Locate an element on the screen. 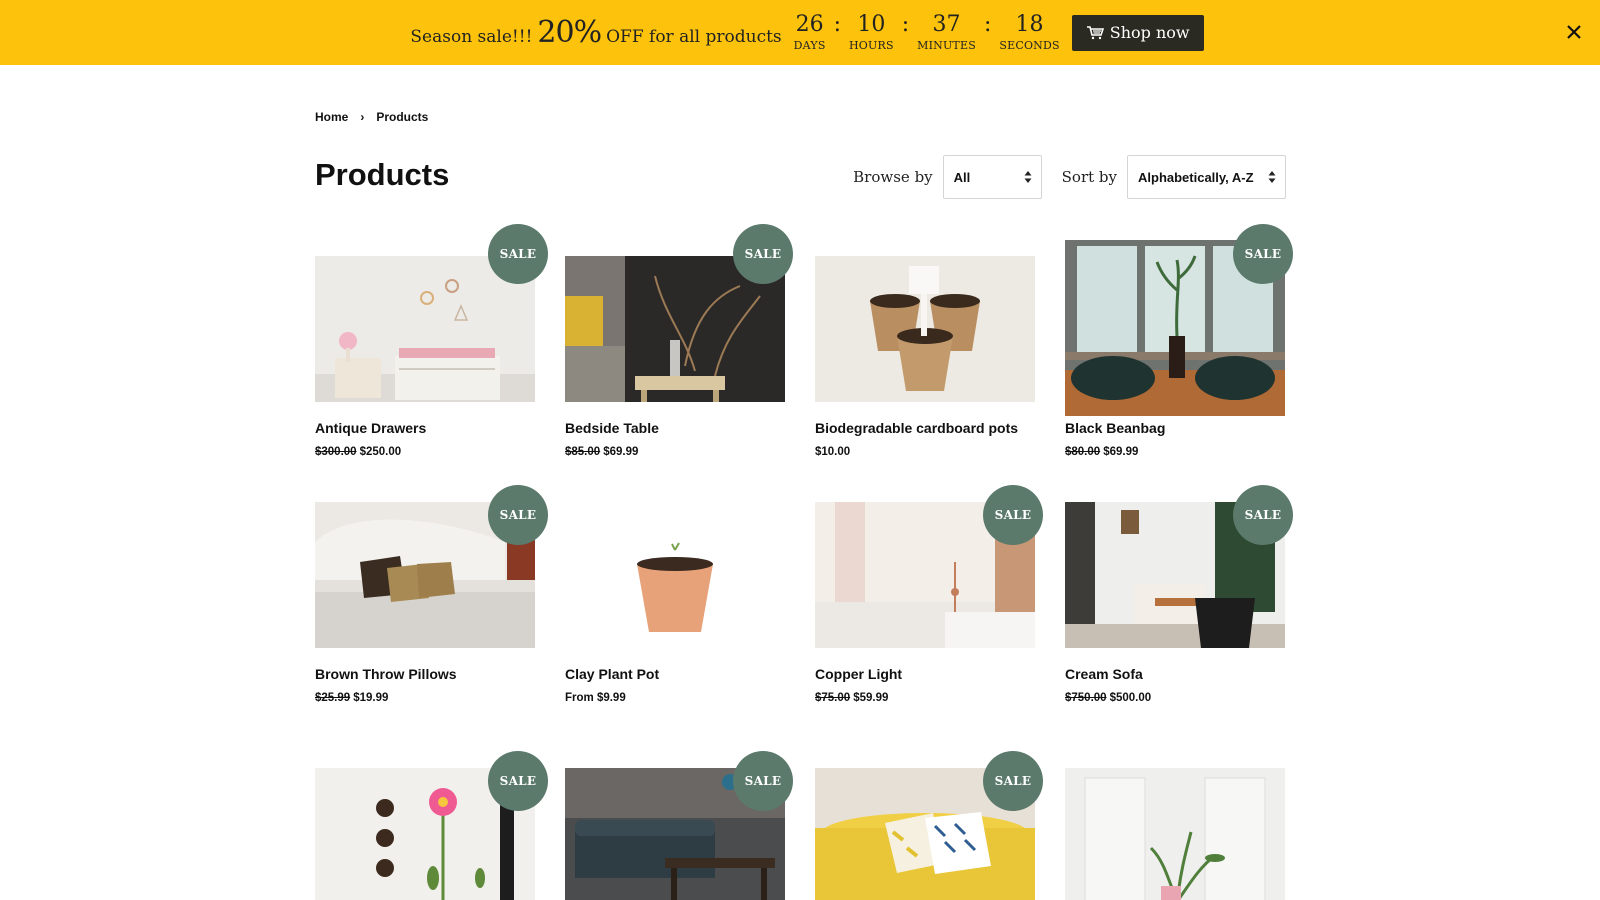 The image size is (1600, 900). breadcrumb: Home › Products is located at coordinates (371, 117).